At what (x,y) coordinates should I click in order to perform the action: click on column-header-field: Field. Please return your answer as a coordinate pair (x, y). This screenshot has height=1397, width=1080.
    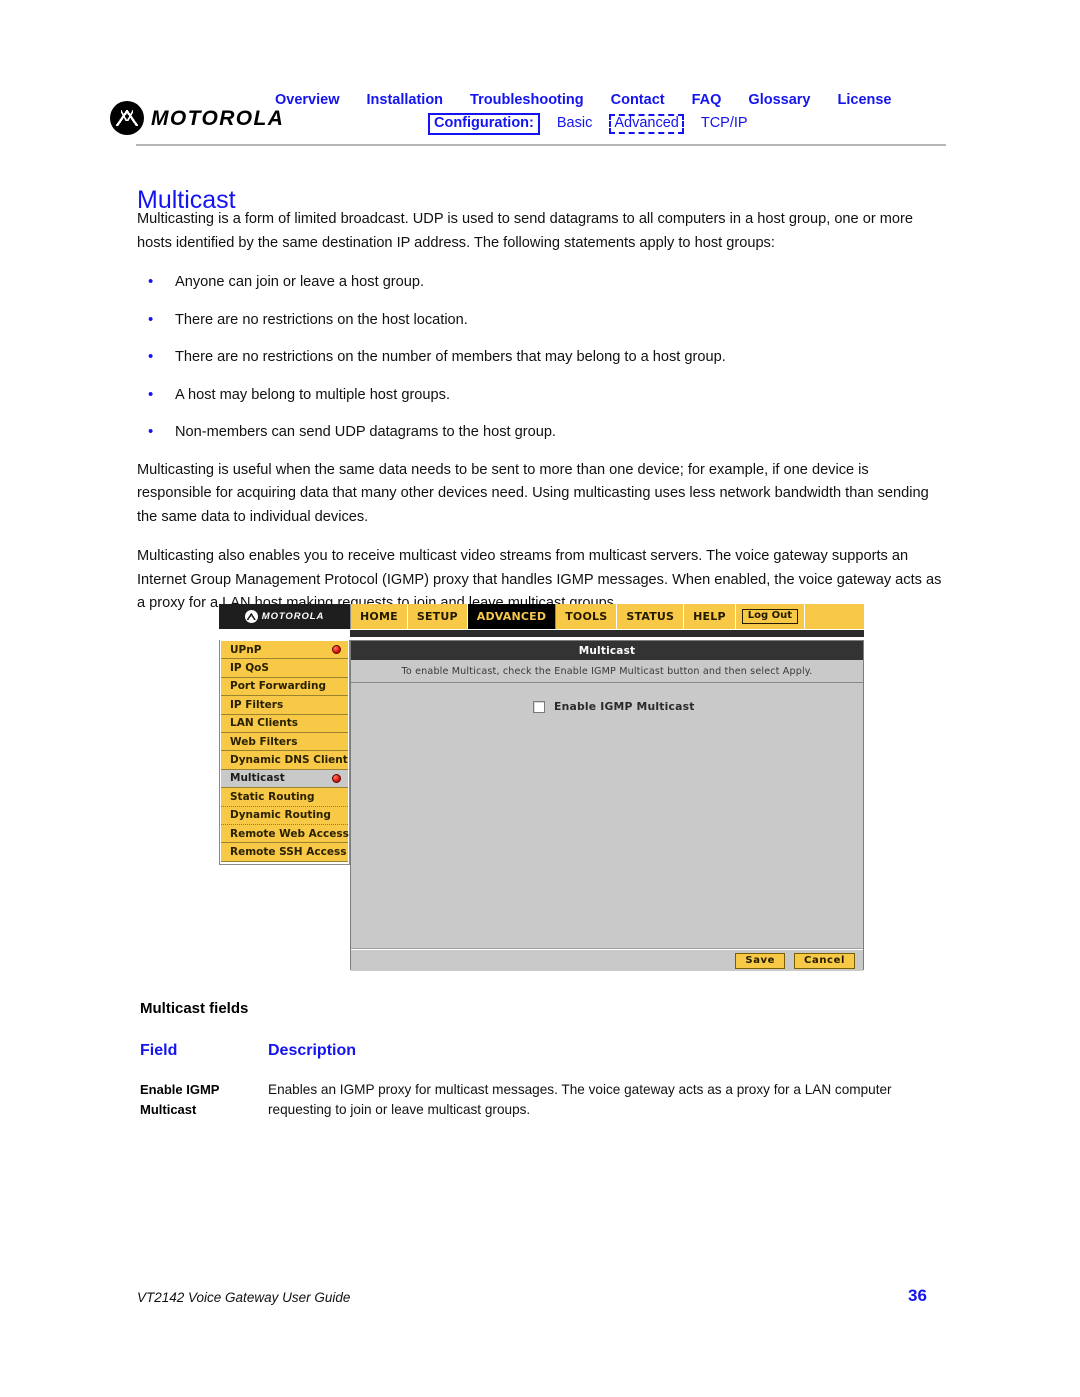
    Looking at the image, I should click on (159, 1050).